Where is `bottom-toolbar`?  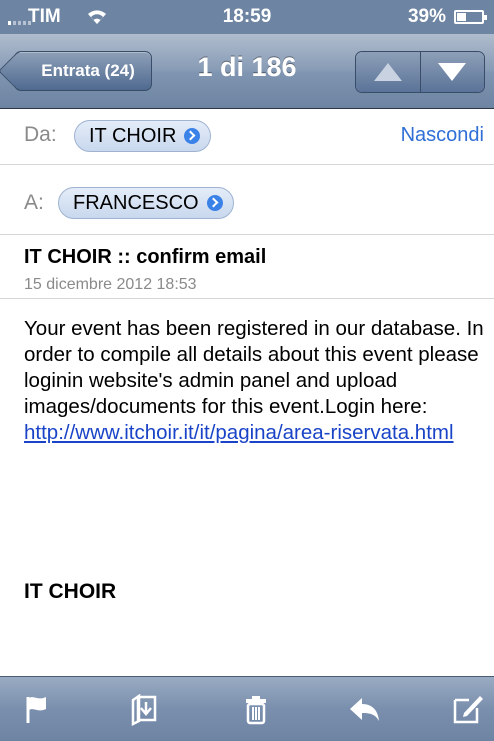 bottom-toolbar is located at coordinates (247, 708).